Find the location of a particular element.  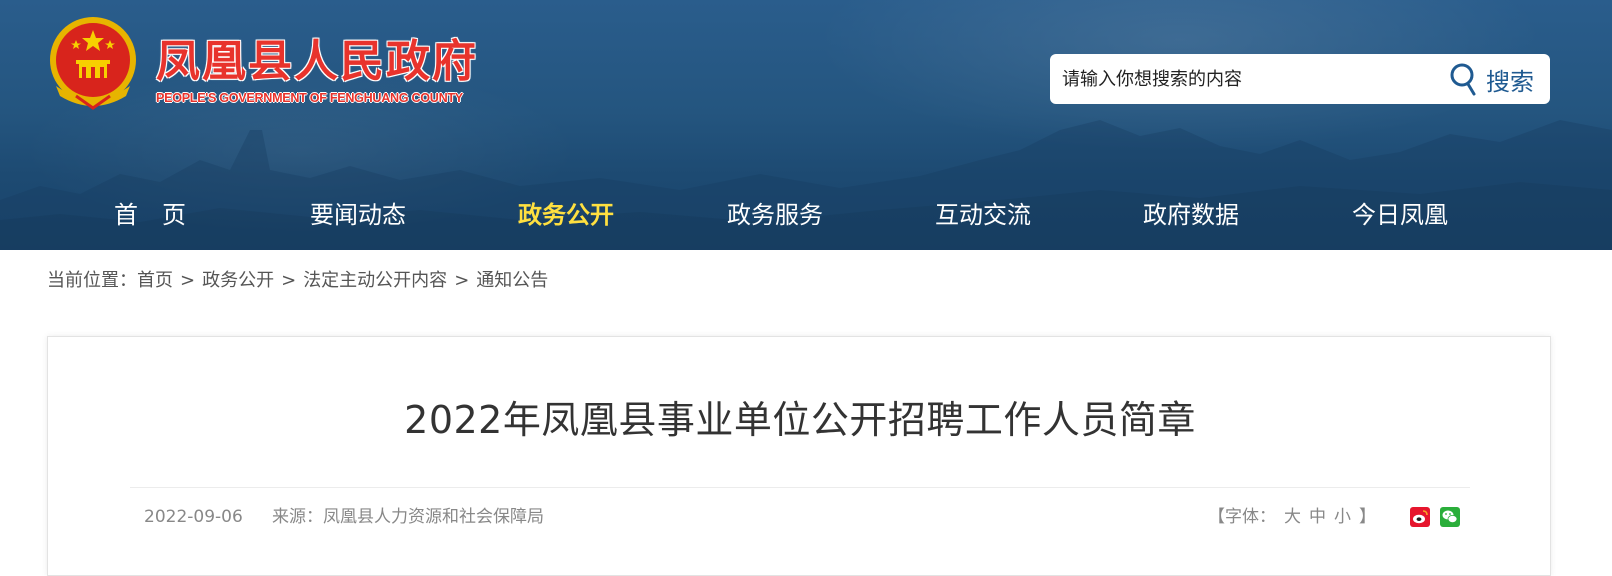

weibo-icon is located at coordinates (1420, 517).